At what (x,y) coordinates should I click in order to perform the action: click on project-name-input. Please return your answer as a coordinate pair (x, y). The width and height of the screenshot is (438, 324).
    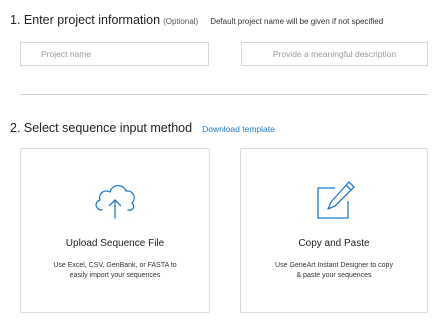
    Looking at the image, I should click on (114, 54).